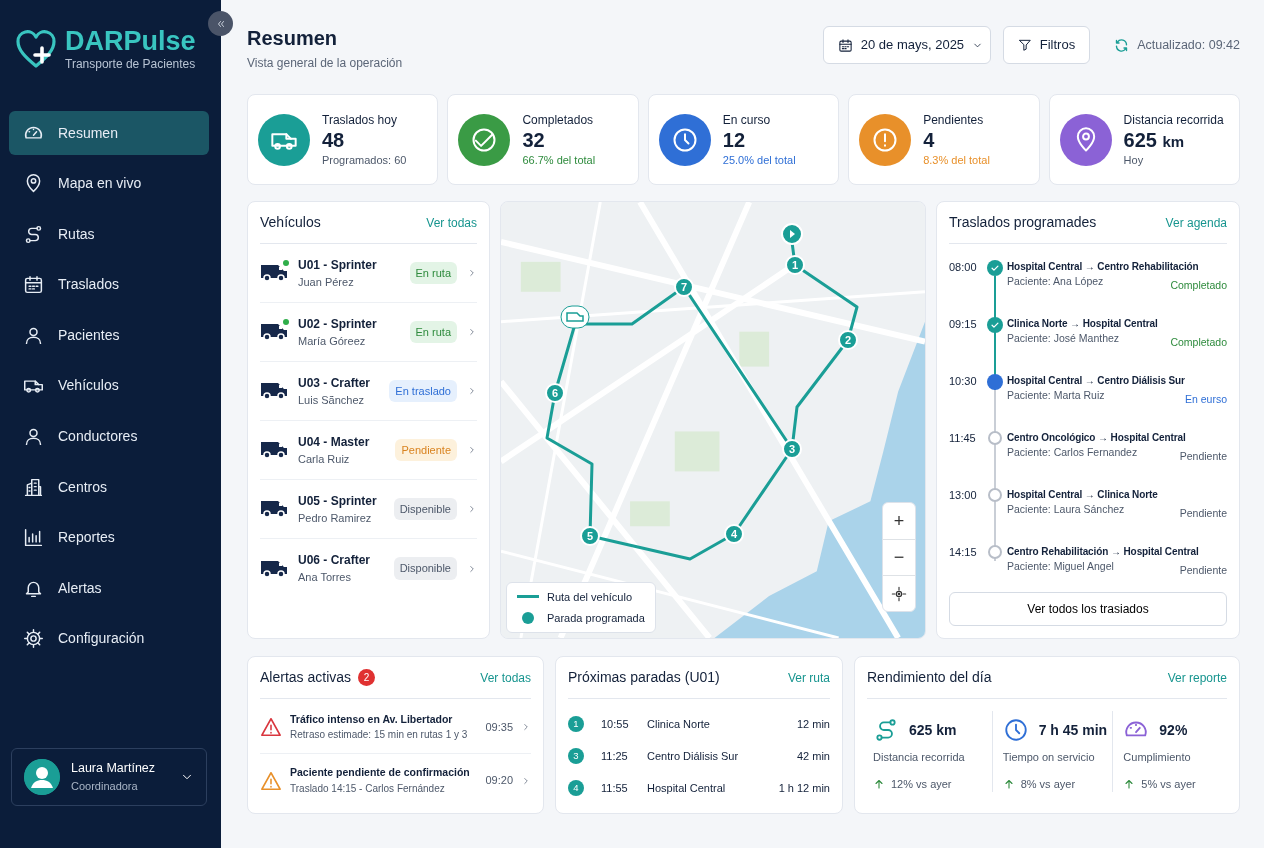 This screenshot has width=1264, height=848. What do you see at coordinates (109, 537) in the screenshot?
I see `nav-item: Reportes` at bounding box center [109, 537].